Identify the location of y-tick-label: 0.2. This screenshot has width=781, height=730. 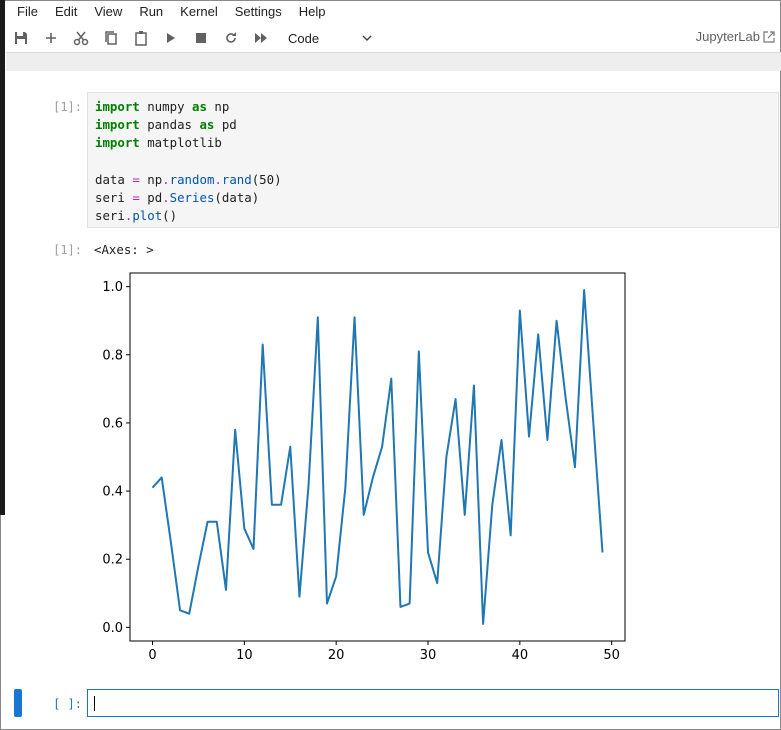
(112, 560).